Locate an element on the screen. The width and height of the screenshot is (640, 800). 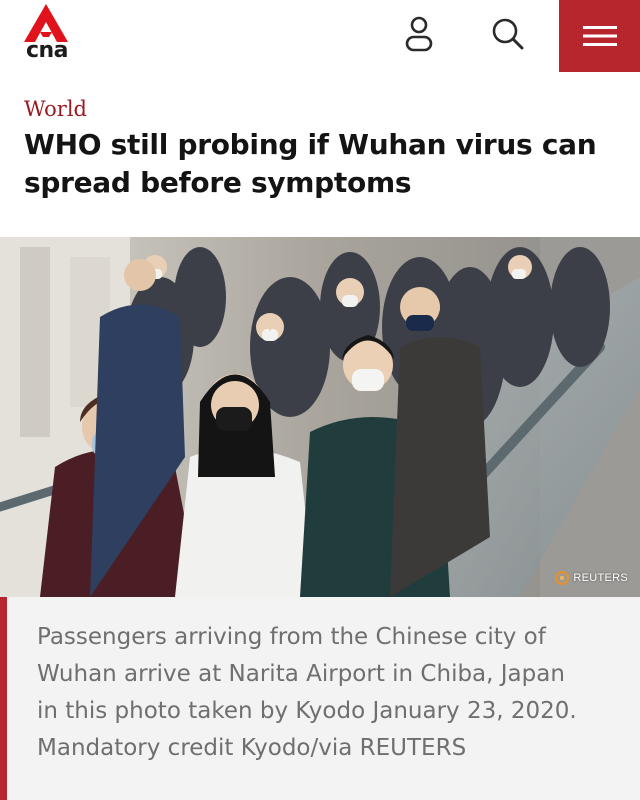
caption-accent-bar is located at coordinates (3, 698).